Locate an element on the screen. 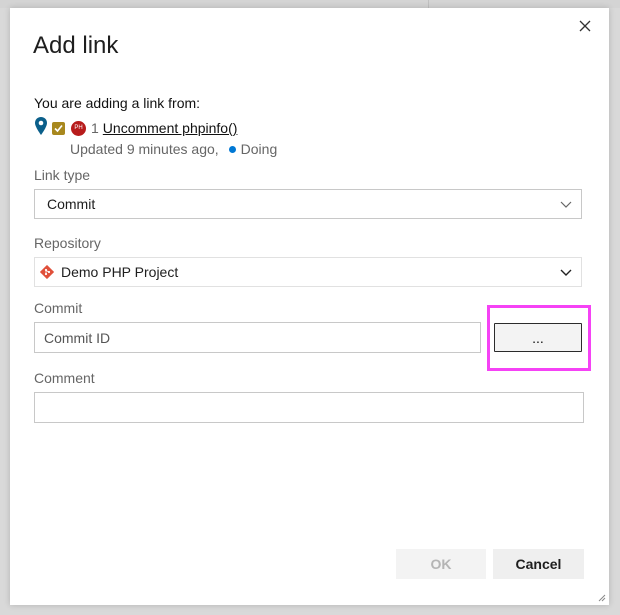 The width and height of the screenshot is (620, 615). work-item-row: PH 1 Uncomment phpinfo() is located at coordinates (135, 128).